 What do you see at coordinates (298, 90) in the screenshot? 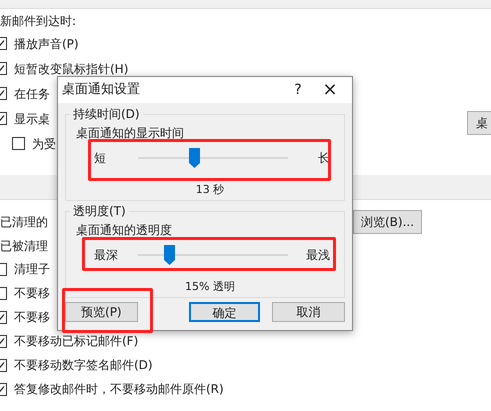
I see `help-button: ?` at bounding box center [298, 90].